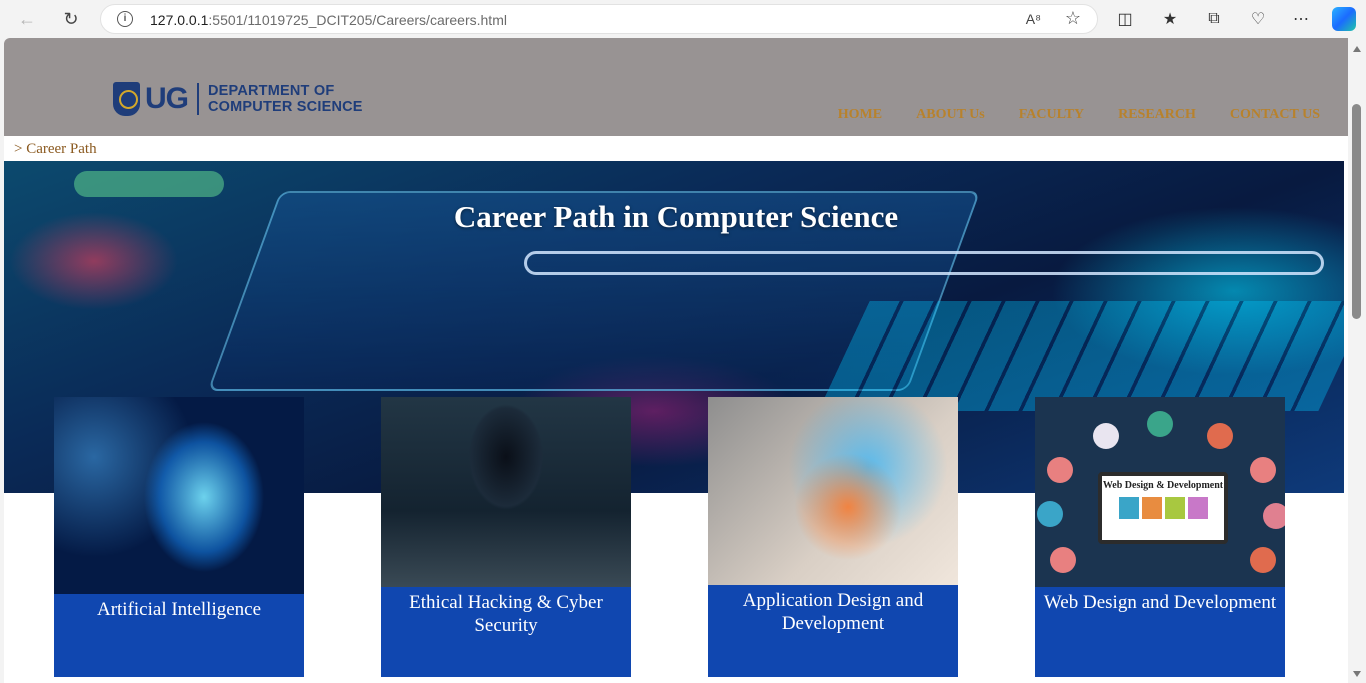 The height and width of the screenshot is (683, 1366). What do you see at coordinates (1357, 674) in the screenshot?
I see `scroll-down-icon` at bounding box center [1357, 674].